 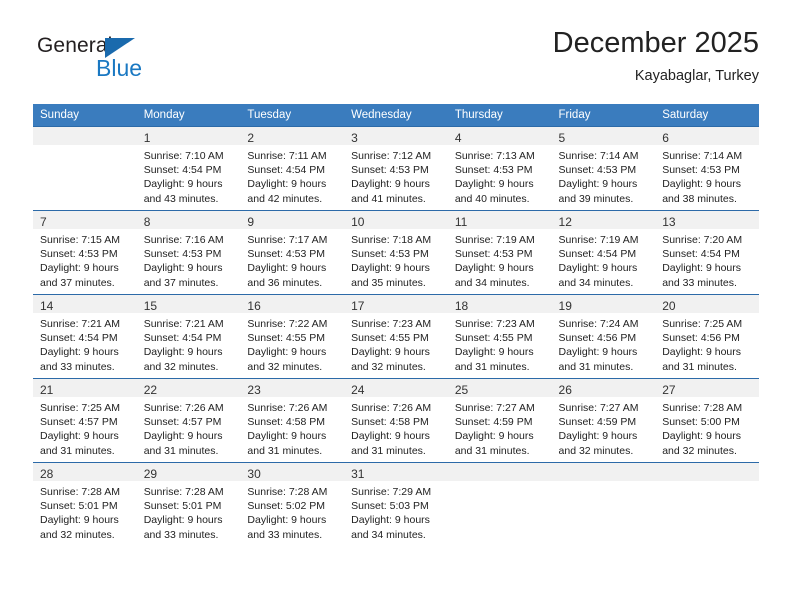 What do you see at coordinates (596, 282) in the screenshot?
I see `day-detail-line: and 34 minutes.` at bounding box center [596, 282].